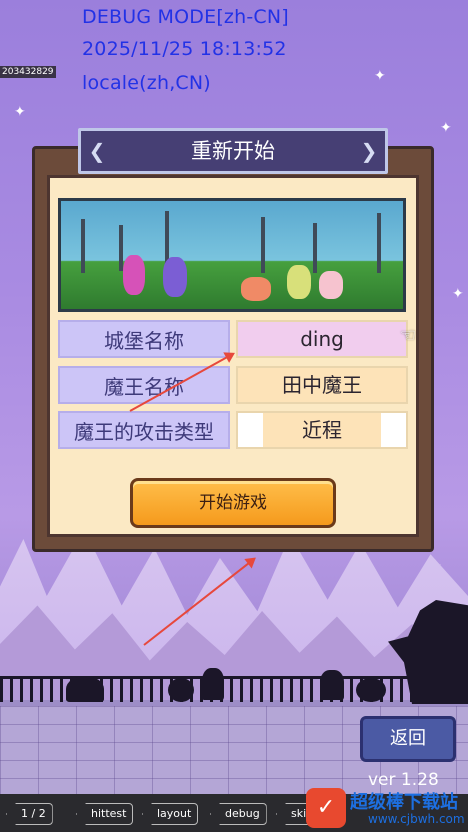 The width and height of the screenshot is (468, 832). Describe the element at coordinates (185, 17) in the screenshot. I see `debug-mode-text: DEBUG MODE[zh-CN]` at that location.